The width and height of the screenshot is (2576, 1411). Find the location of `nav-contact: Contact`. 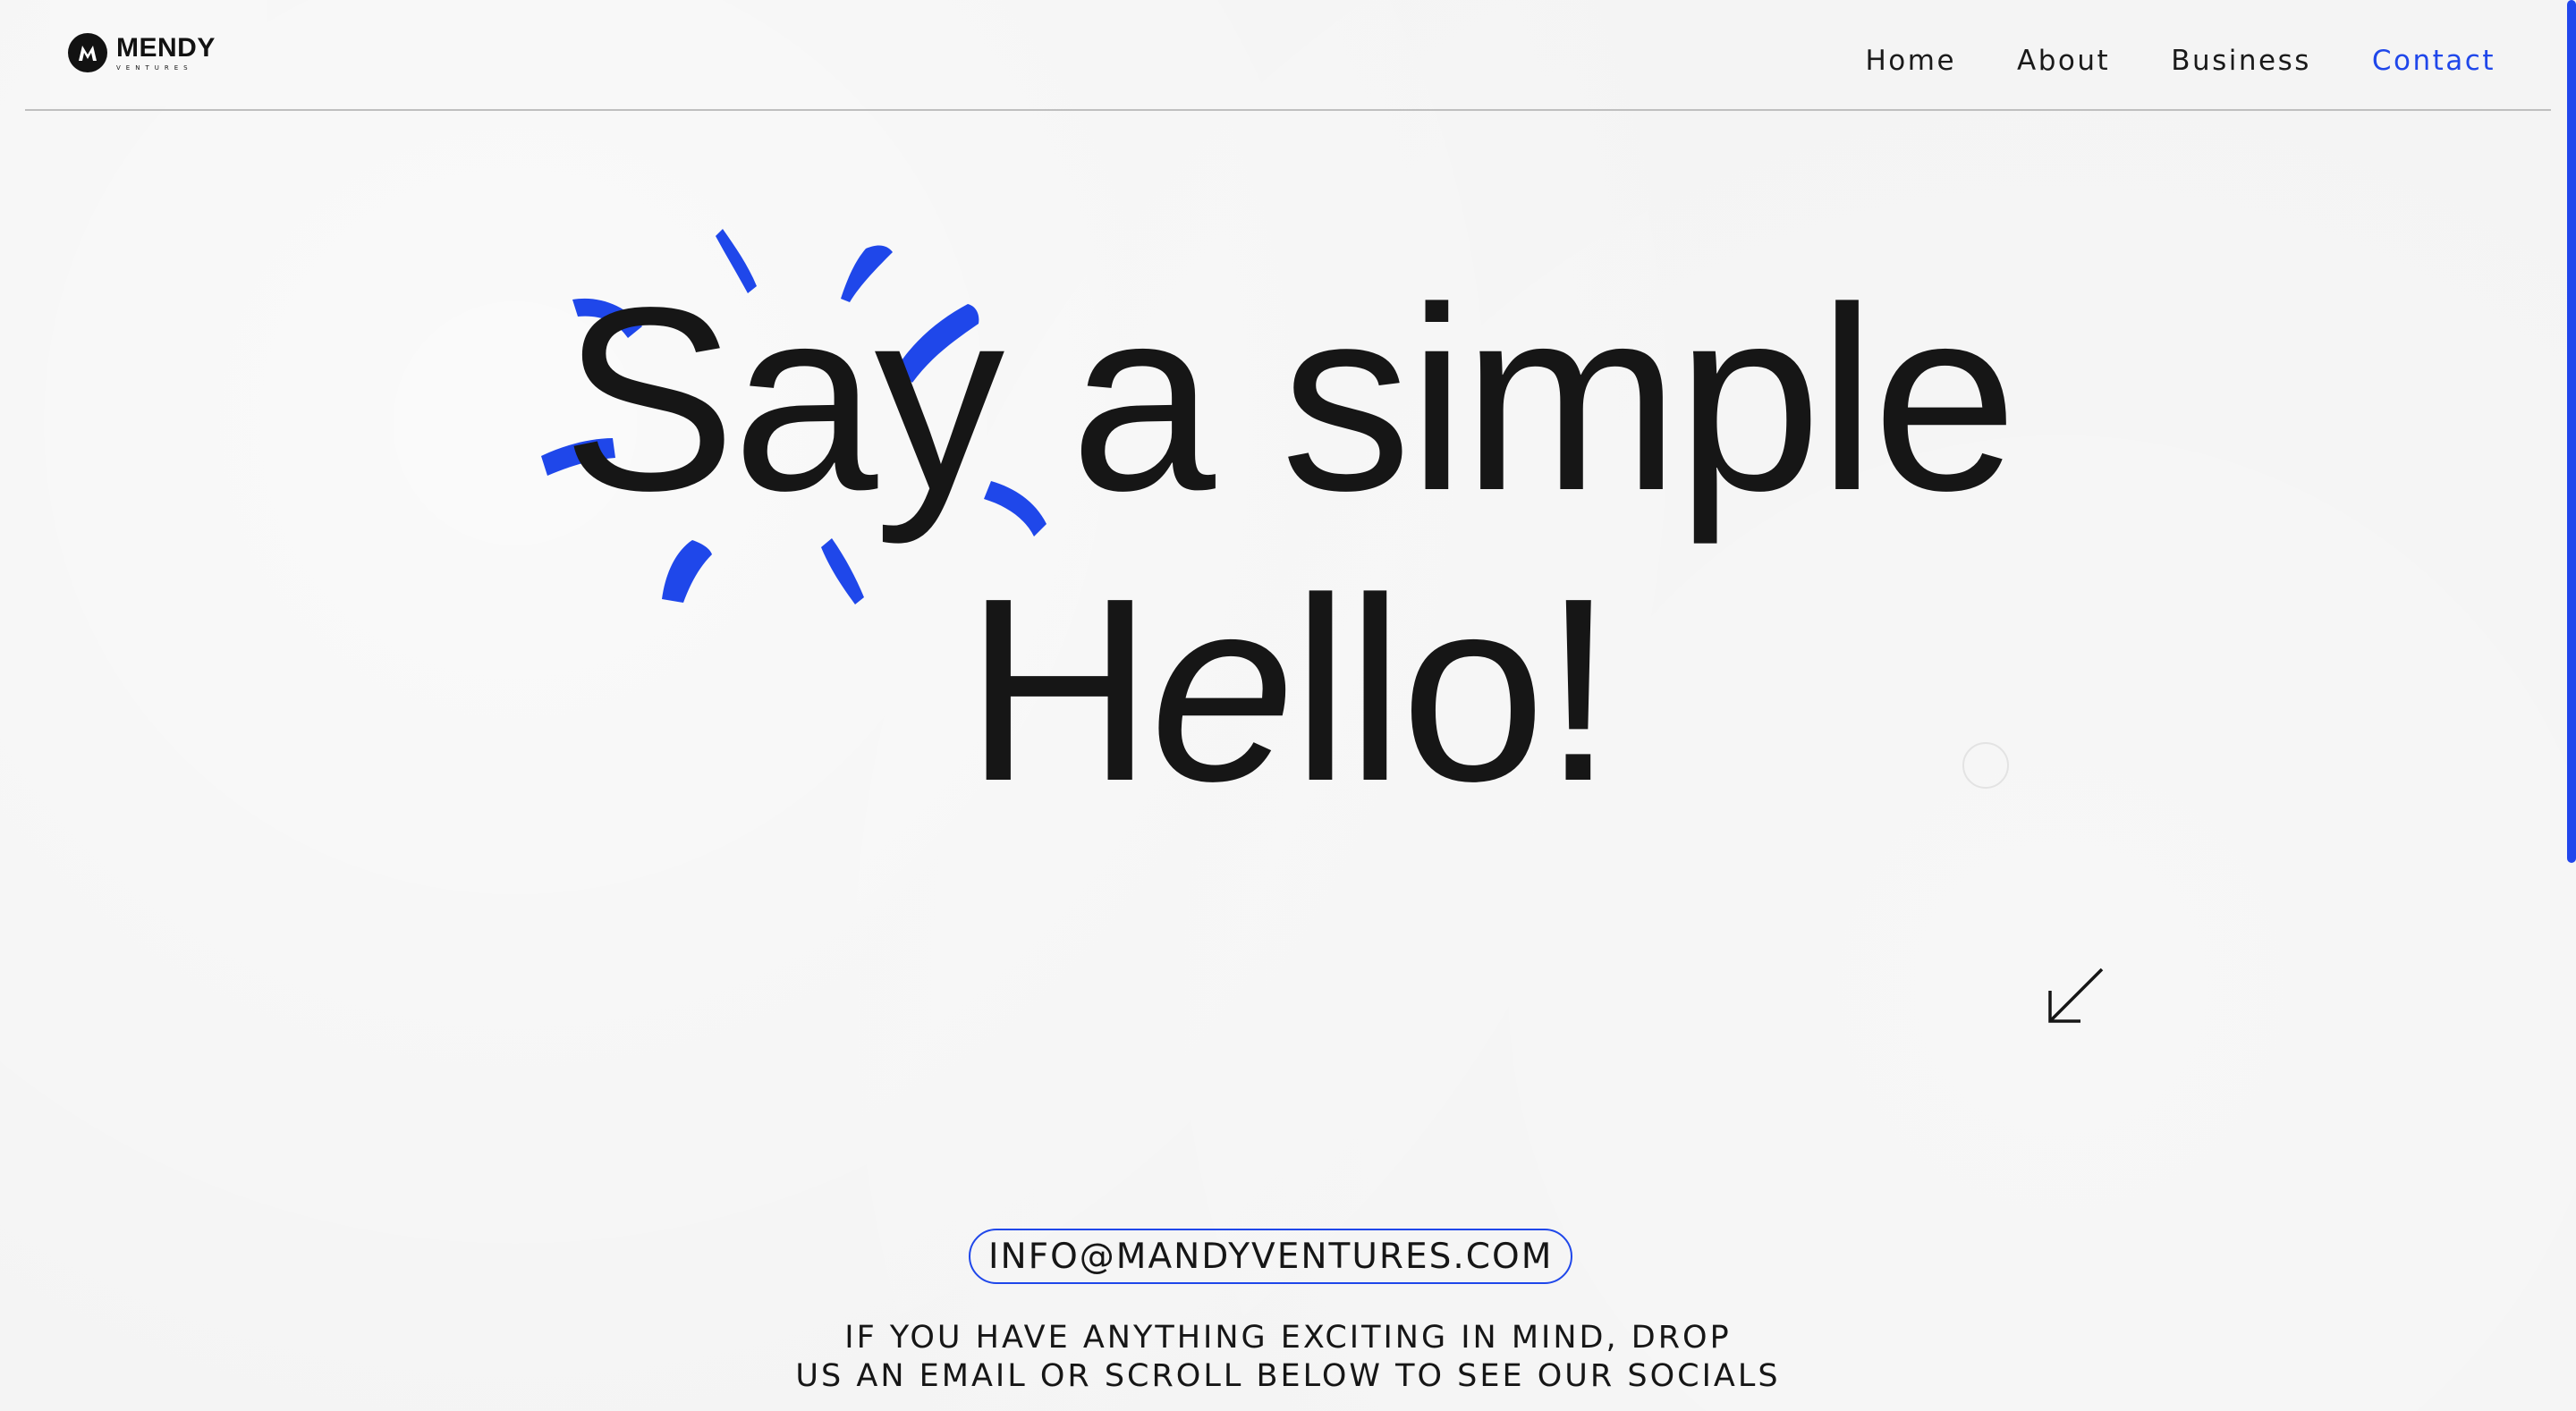

nav-contact: Contact is located at coordinates (2434, 61).